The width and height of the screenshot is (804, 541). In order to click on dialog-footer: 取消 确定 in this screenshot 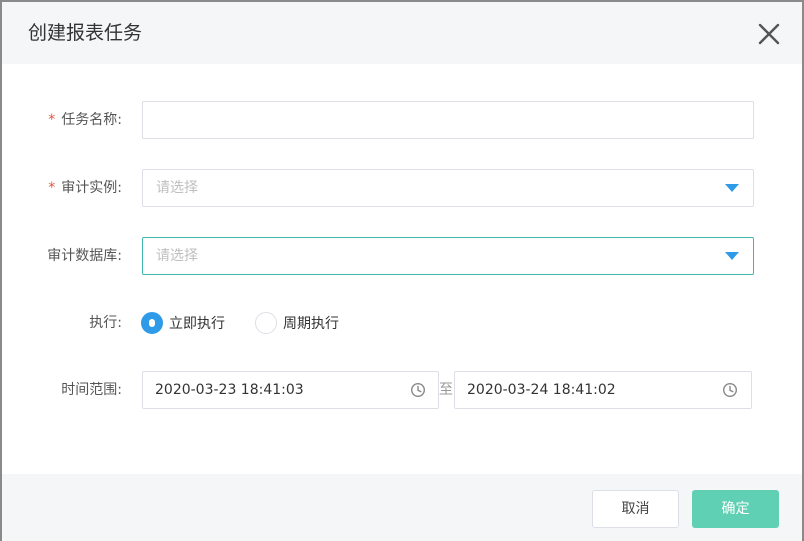, I will do `click(402, 507)`.